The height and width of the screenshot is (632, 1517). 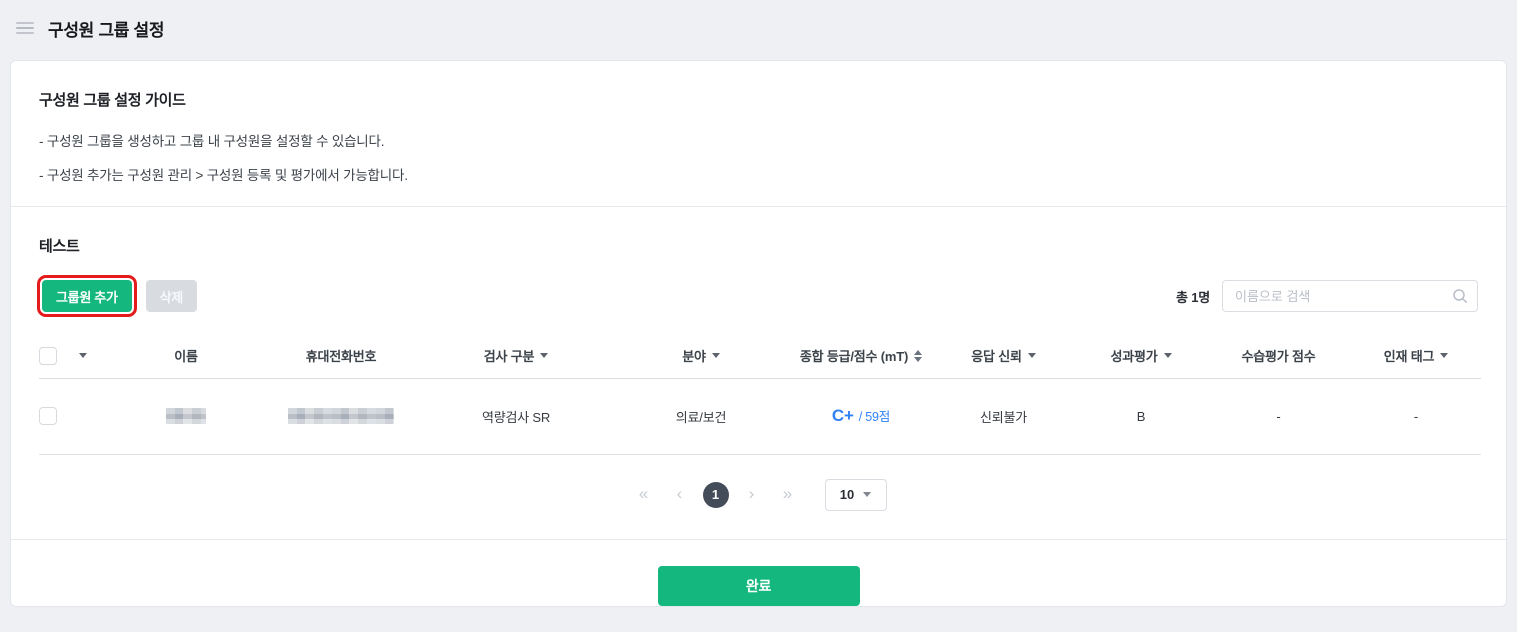 I want to click on cell-performance: B, so click(x=1141, y=416).